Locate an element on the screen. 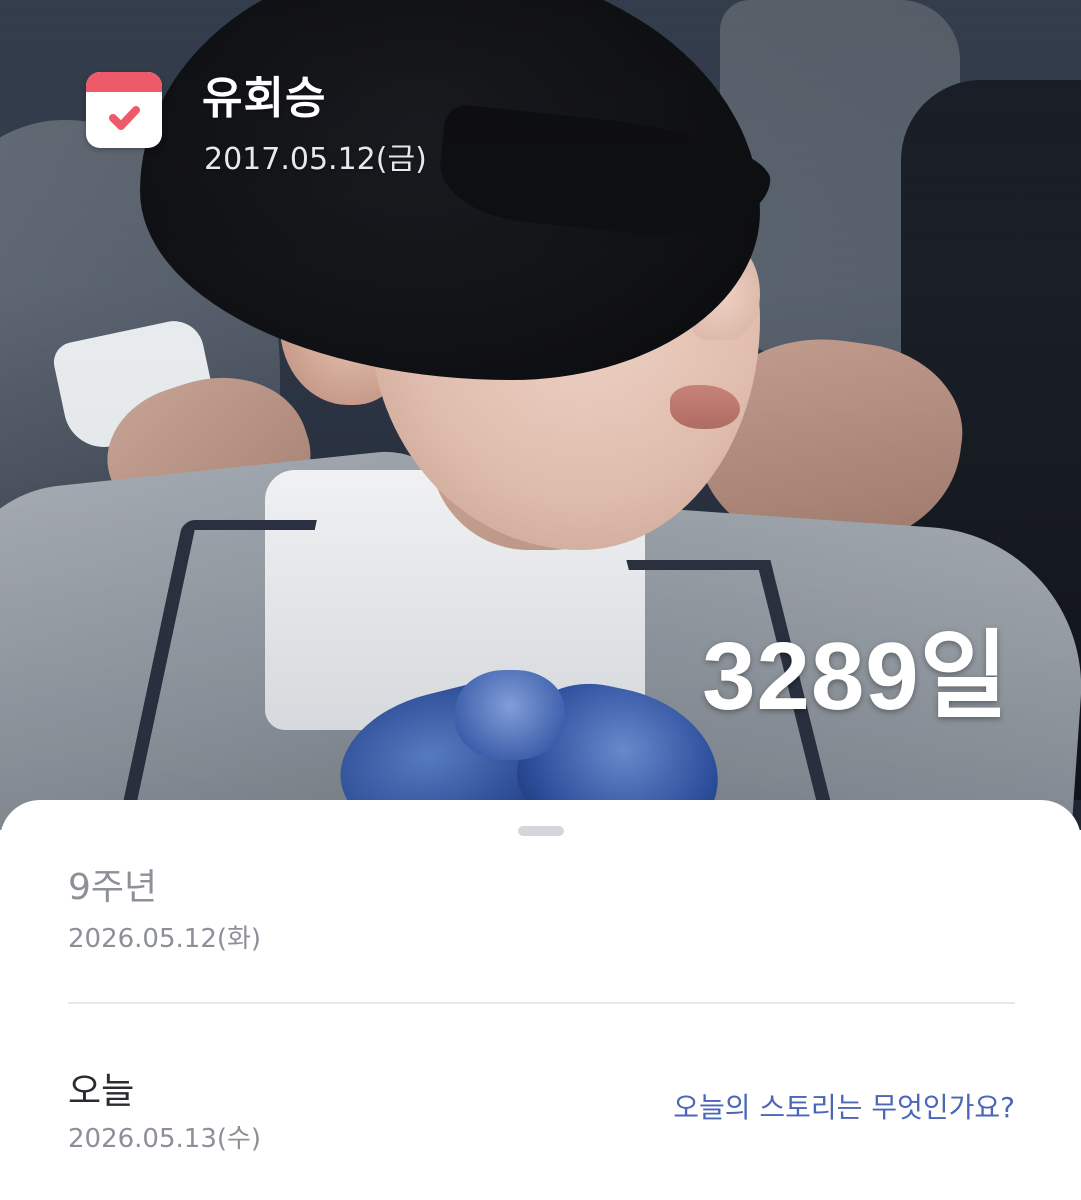 The image size is (1081, 1200). milestone-title: 9주년 is located at coordinates (113, 887).